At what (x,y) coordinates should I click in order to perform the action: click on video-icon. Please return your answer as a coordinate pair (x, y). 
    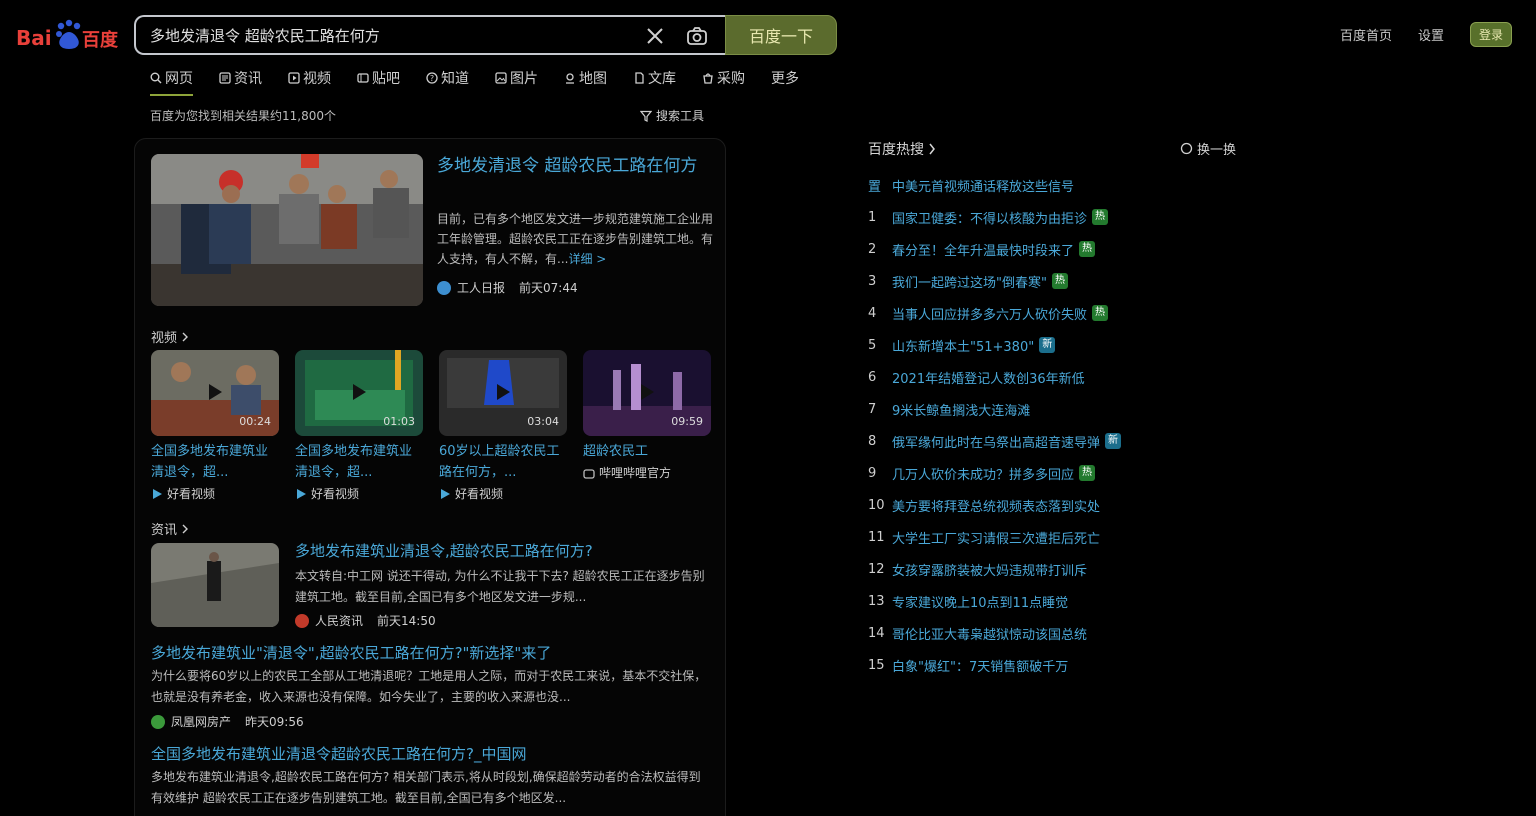
    Looking at the image, I should click on (294, 78).